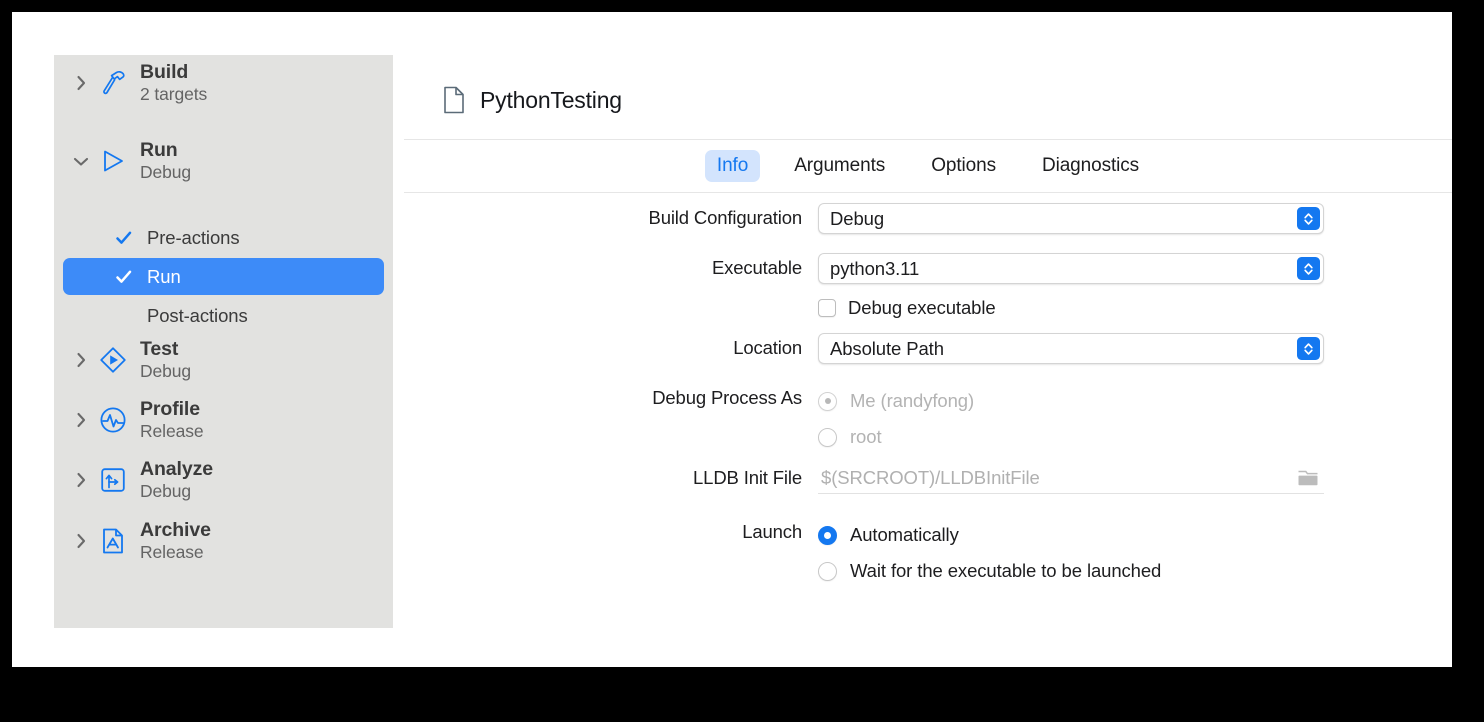 The height and width of the screenshot is (722, 1484). What do you see at coordinates (727, 397) in the screenshot?
I see `debug-process-as-label: Debug Process As` at bounding box center [727, 397].